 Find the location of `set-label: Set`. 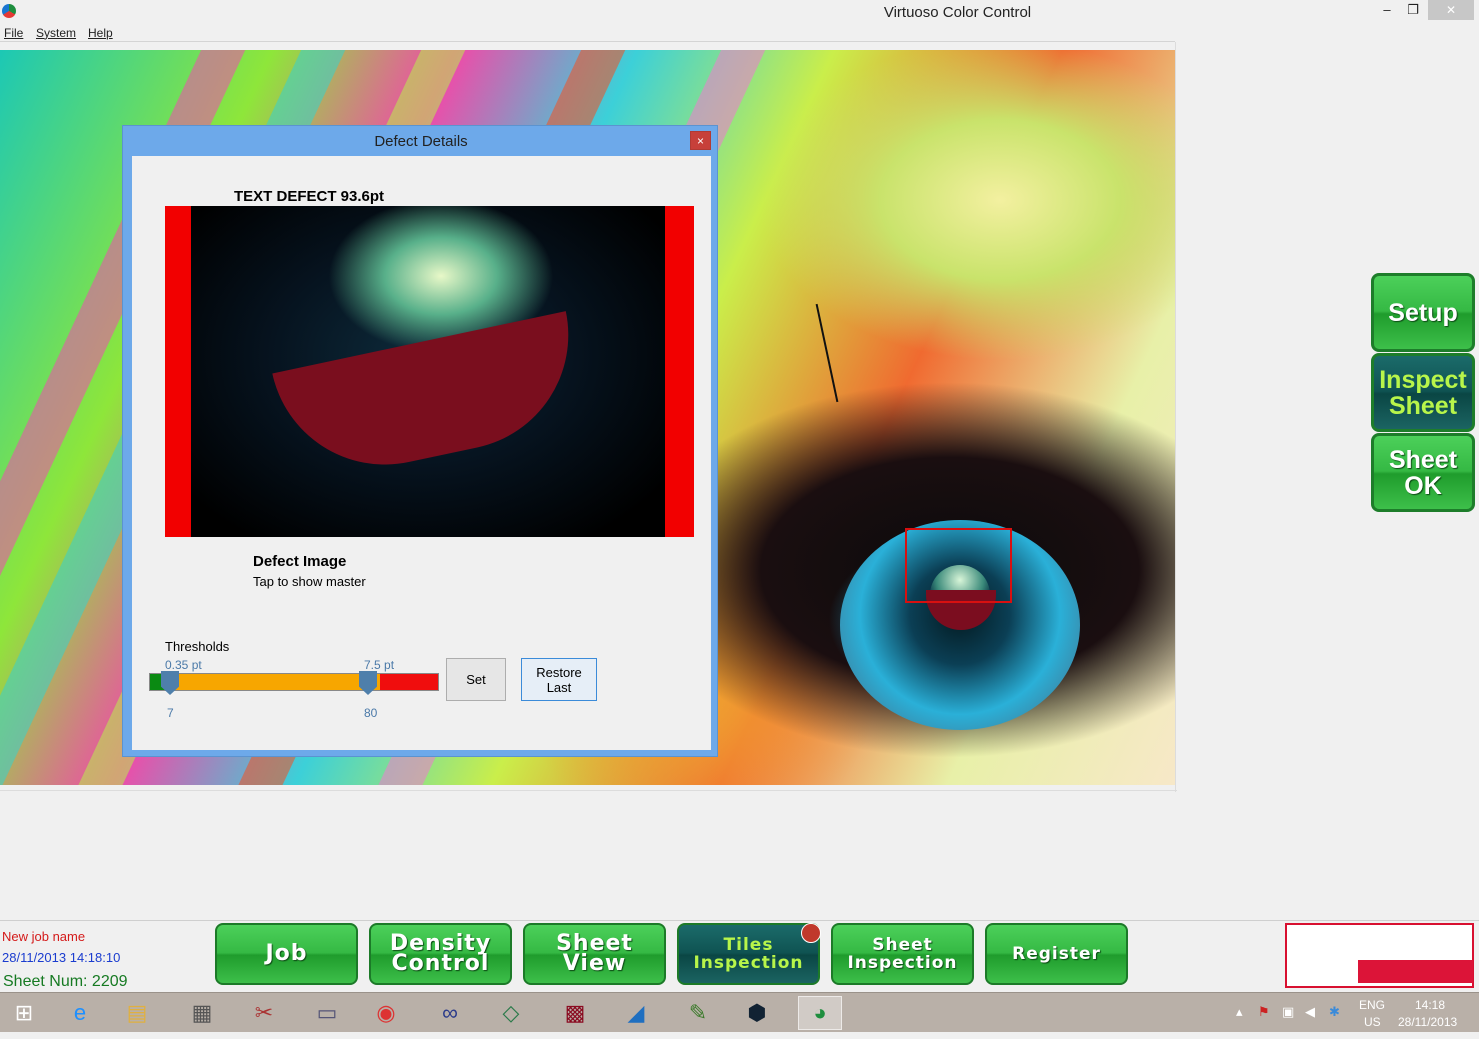

set-label: Set is located at coordinates (476, 679).